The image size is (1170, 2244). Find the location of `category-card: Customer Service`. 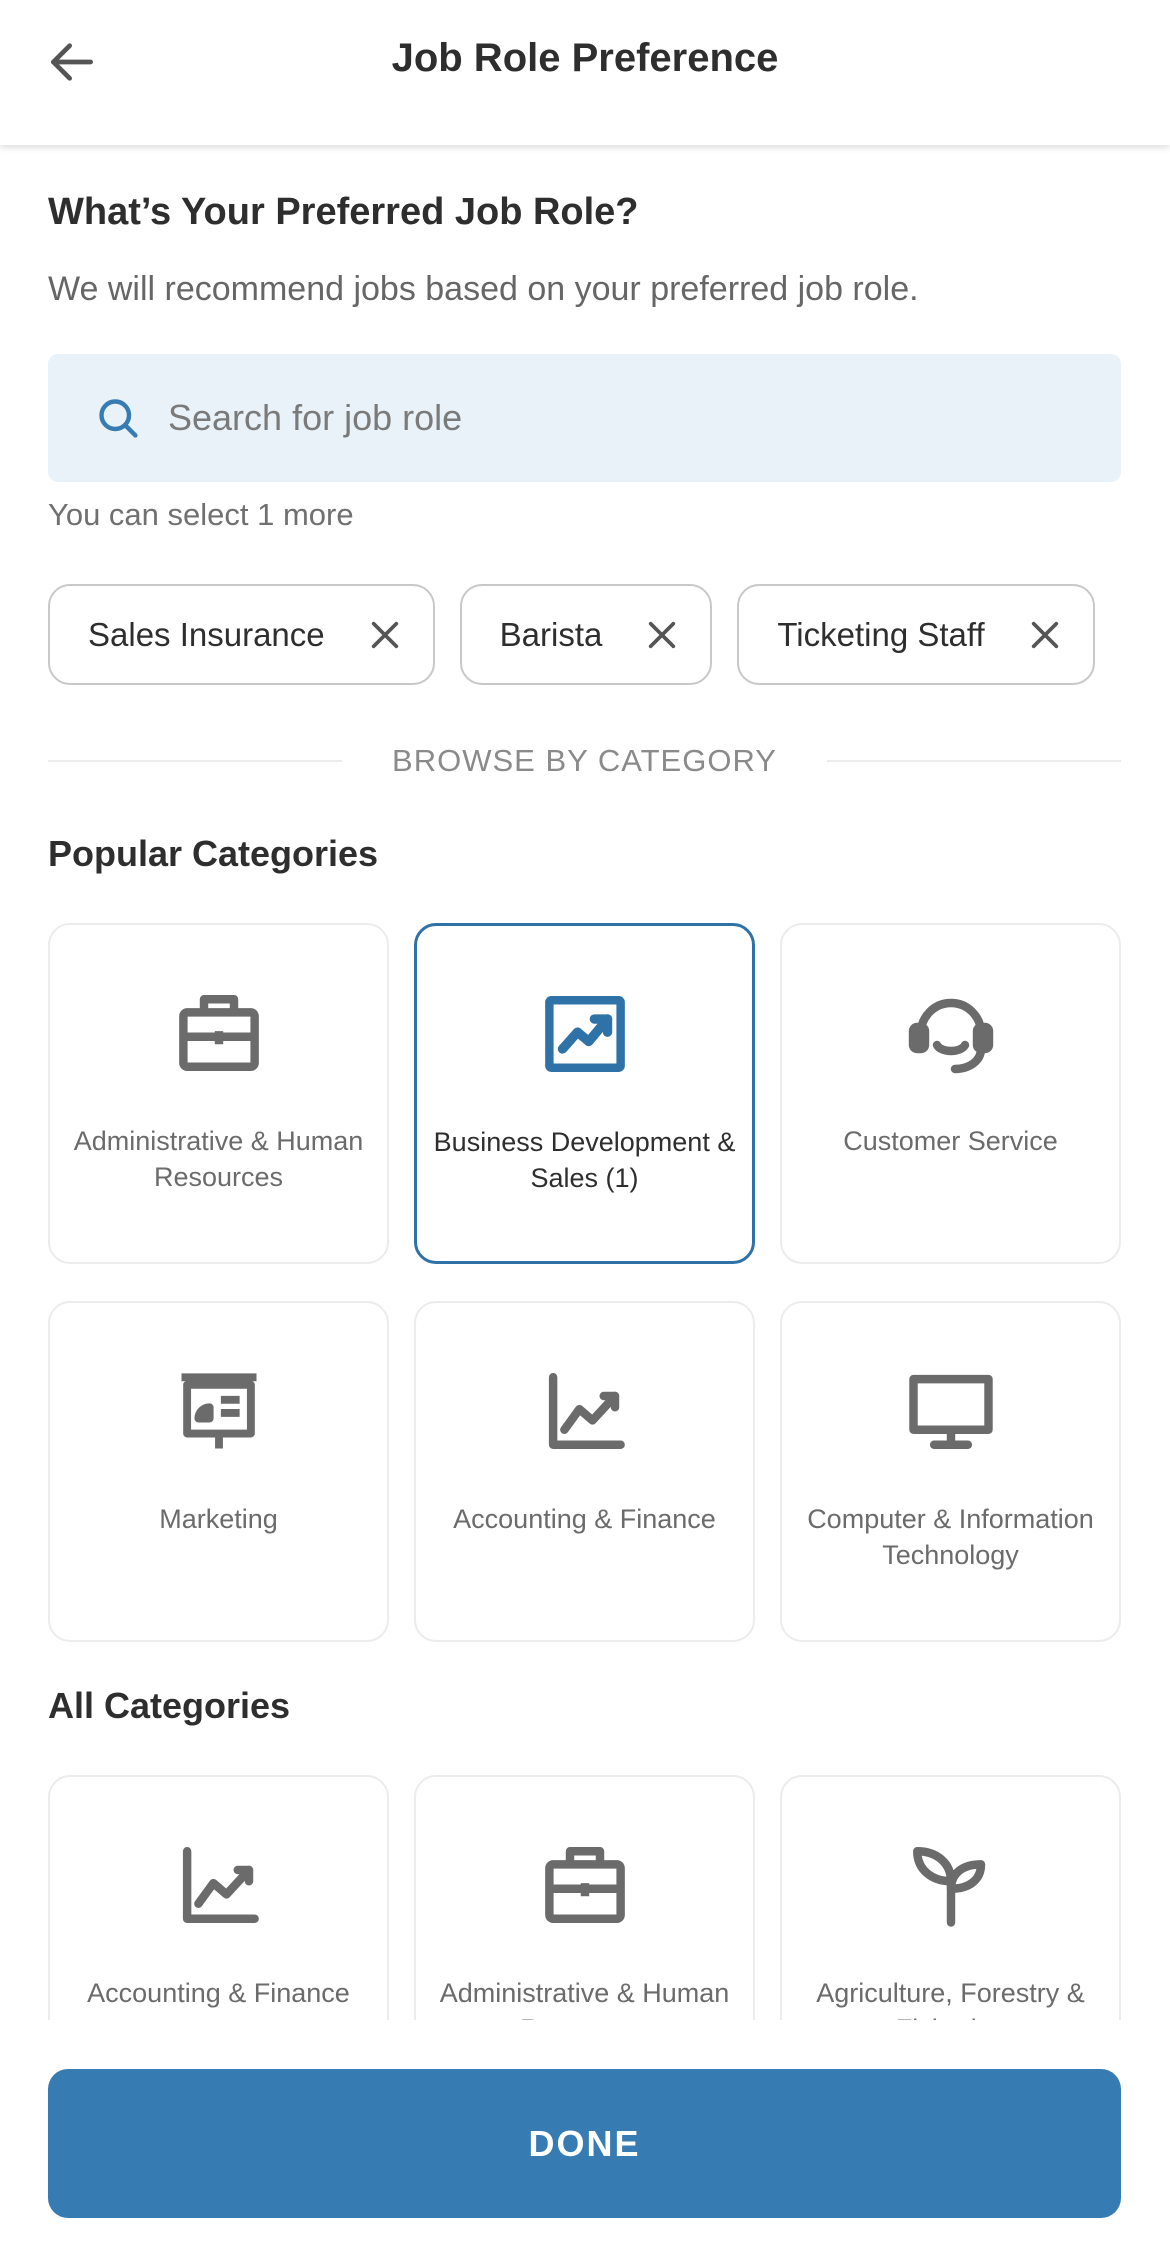

category-card: Customer Service is located at coordinates (950, 1093).